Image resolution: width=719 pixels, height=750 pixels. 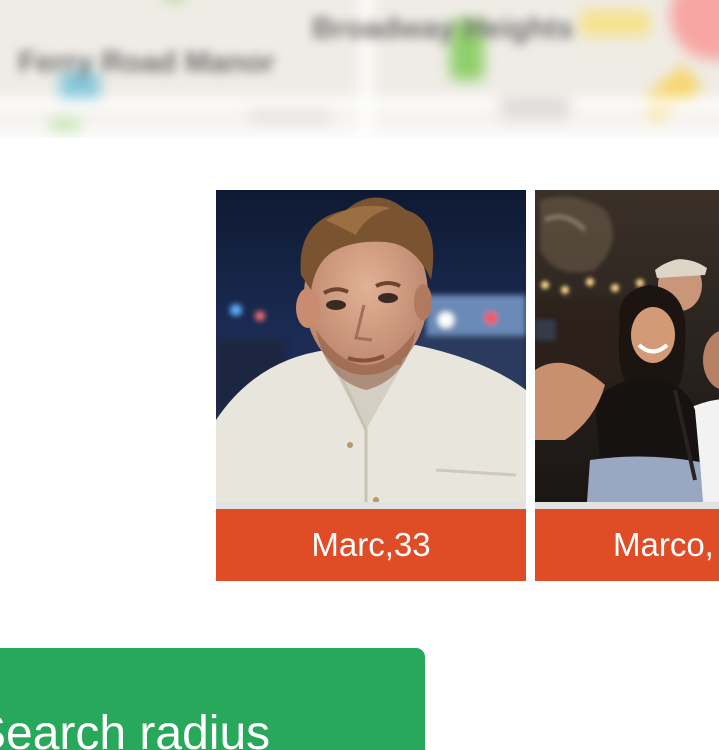 What do you see at coordinates (212, 699) in the screenshot?
I see `search-radius-button: Search radius` at bounding box center [212, 699].